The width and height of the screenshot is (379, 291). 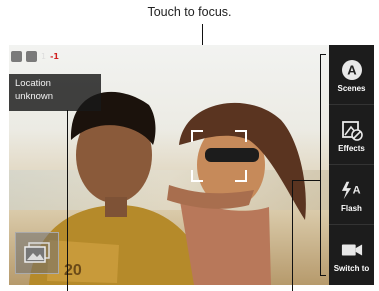 What do you see at coordinates (67, 200) in the screenshot?
I see `location-callout-line` at bounding box center [67, 200].